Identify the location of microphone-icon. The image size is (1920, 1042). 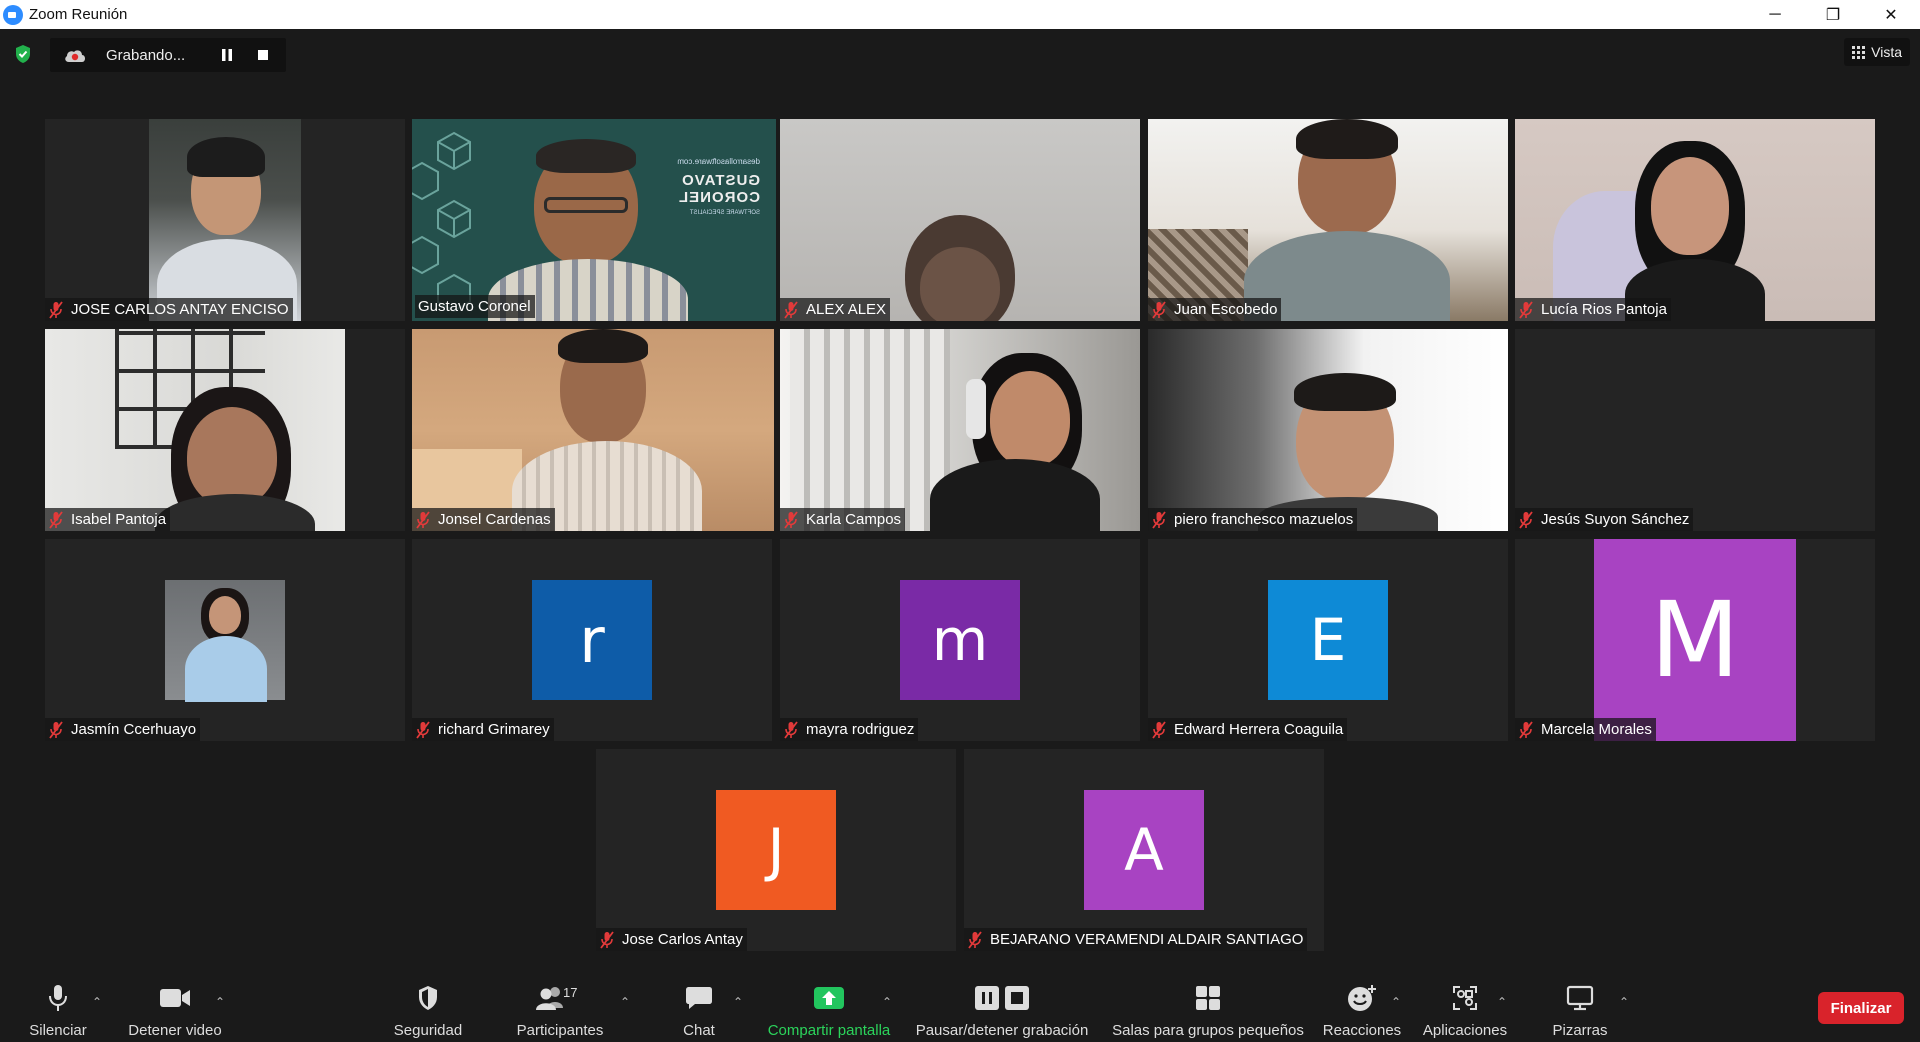
(58, 998).